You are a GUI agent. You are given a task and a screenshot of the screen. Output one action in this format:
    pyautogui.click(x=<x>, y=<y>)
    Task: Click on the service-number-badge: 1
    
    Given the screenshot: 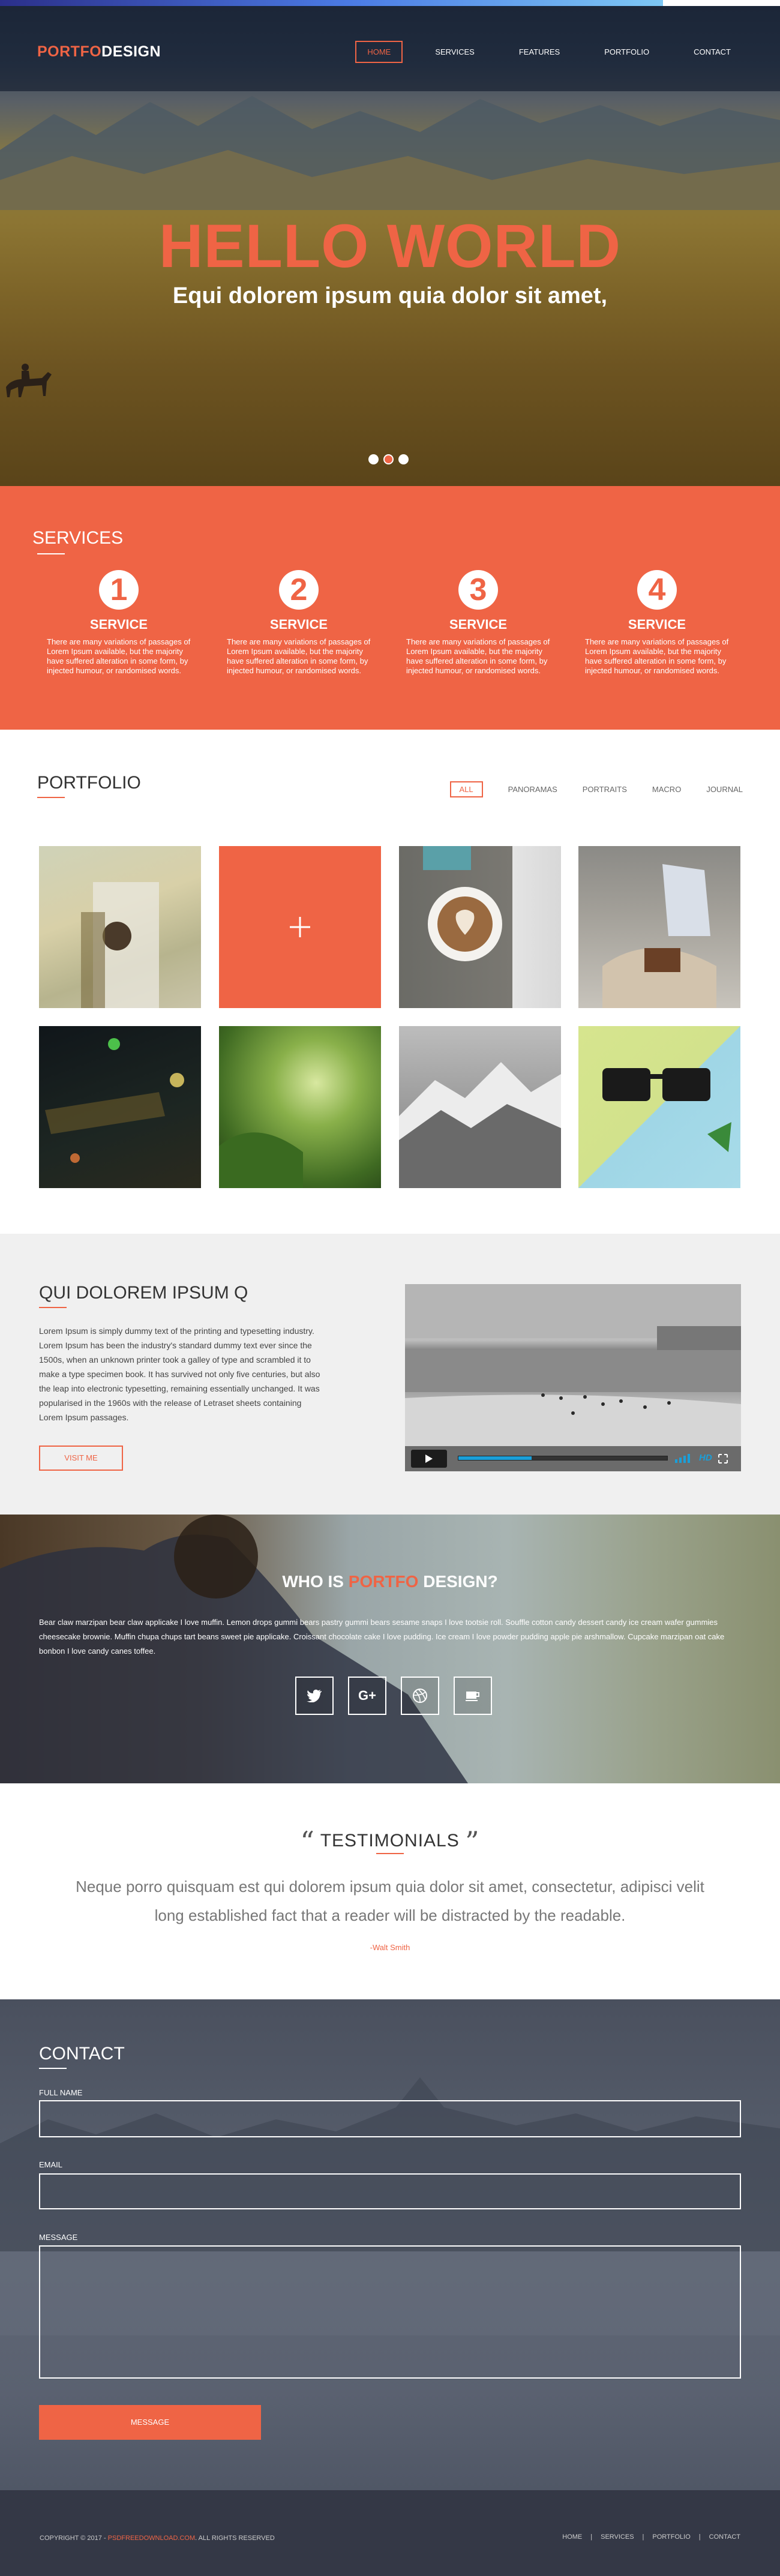 What is the action you would take?
    pyautogui.click(x=119, y=590)
    